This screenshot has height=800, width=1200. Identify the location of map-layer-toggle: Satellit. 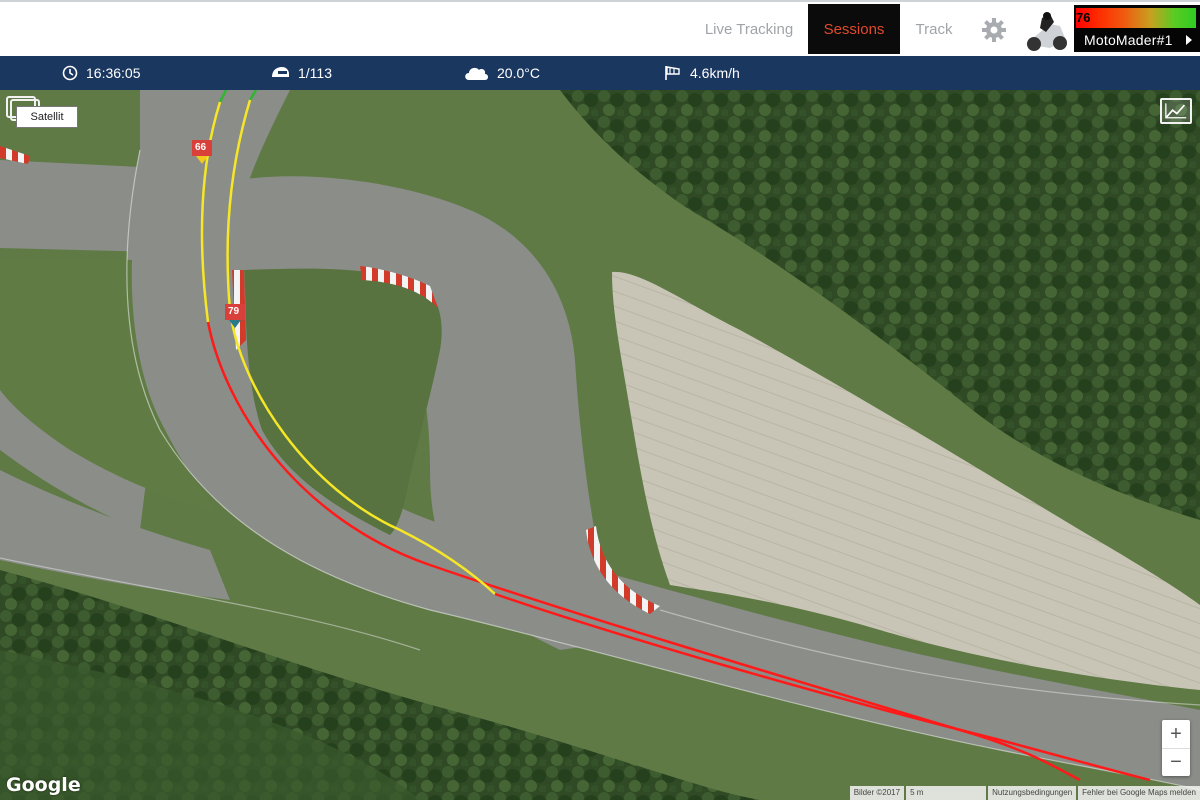
(42, 112).